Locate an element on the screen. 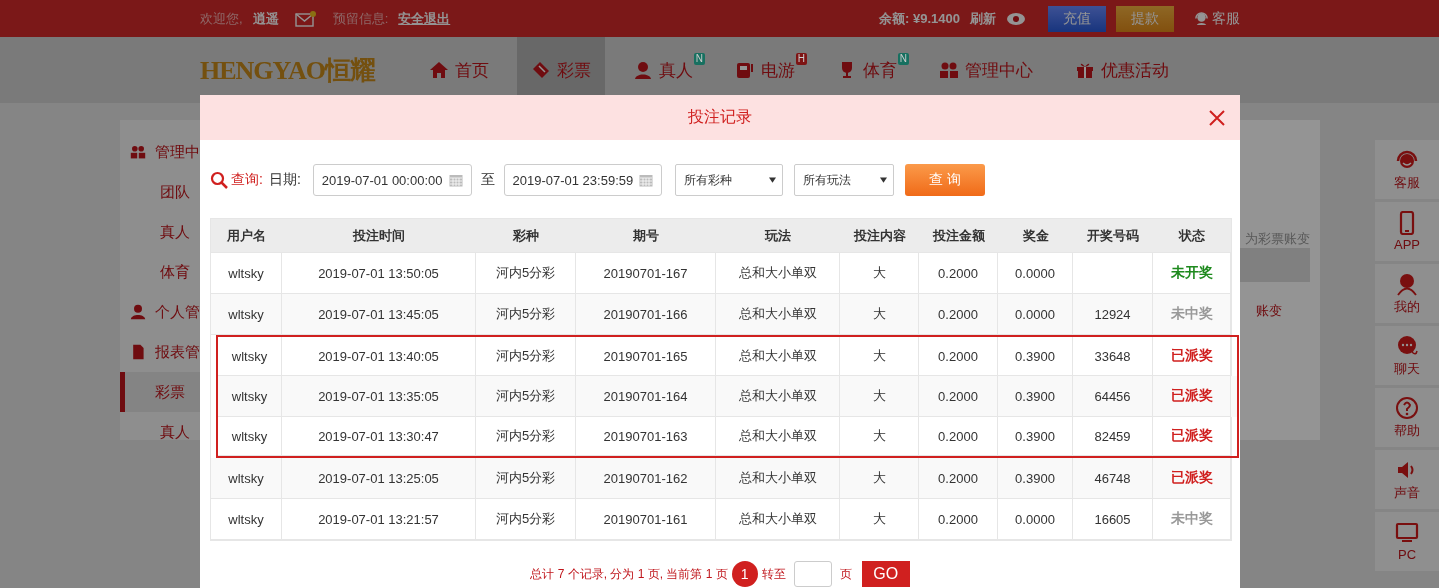 Image resolution: width=1439 pixels, height=588 pixels. nav-item: 首页 is located at coordinates (458, 70).